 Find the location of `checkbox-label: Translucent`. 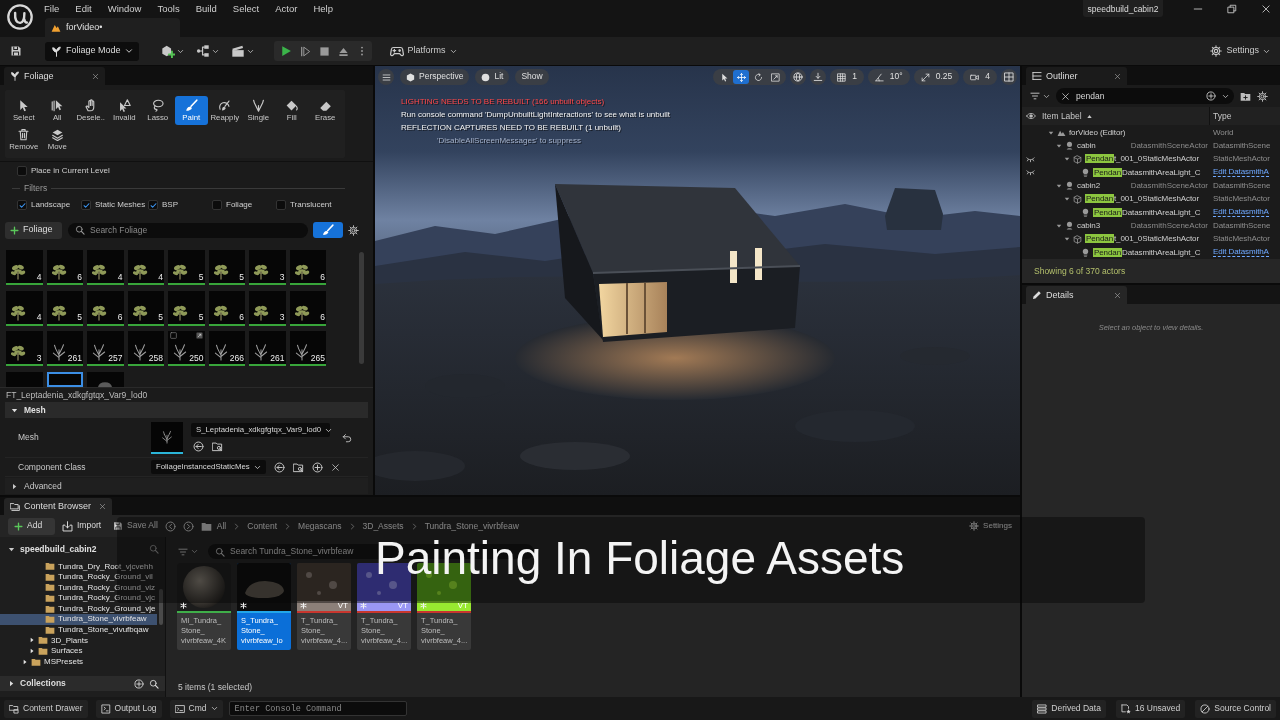

checkbox-label: Translucent is located at coordinates (311, 205).